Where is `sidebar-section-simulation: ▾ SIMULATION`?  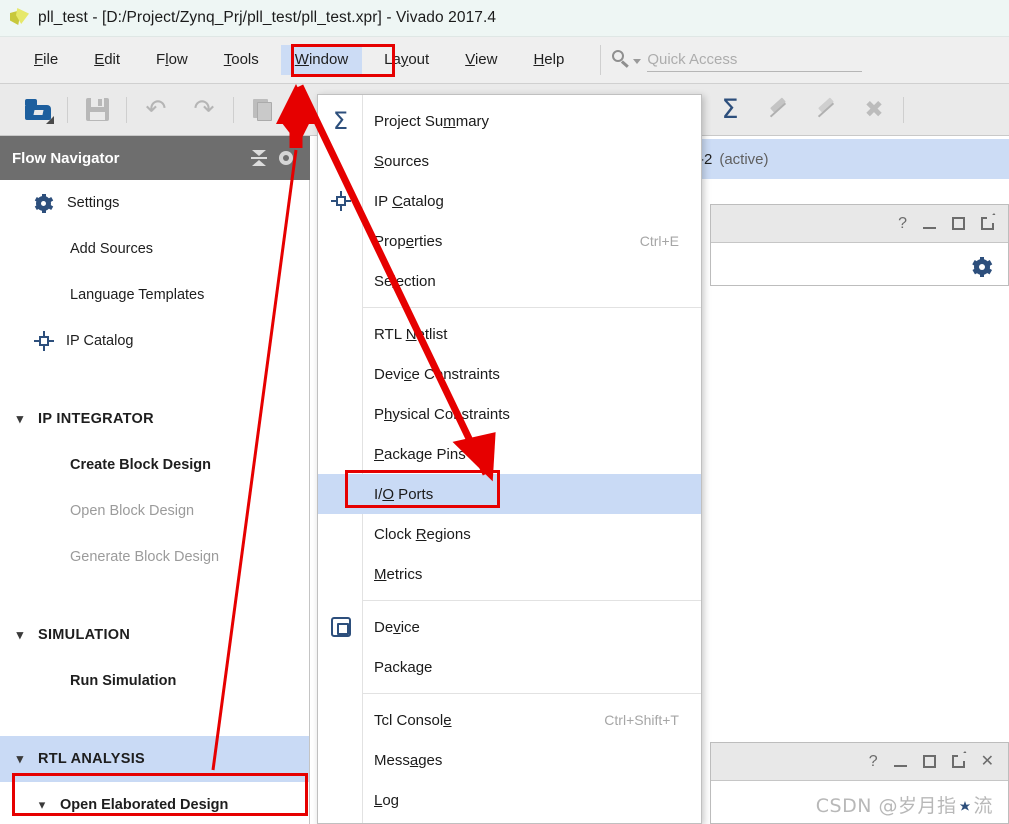 sidebar-section-simulation: ▾ SIMULATION is located at coordinates (154, 635).